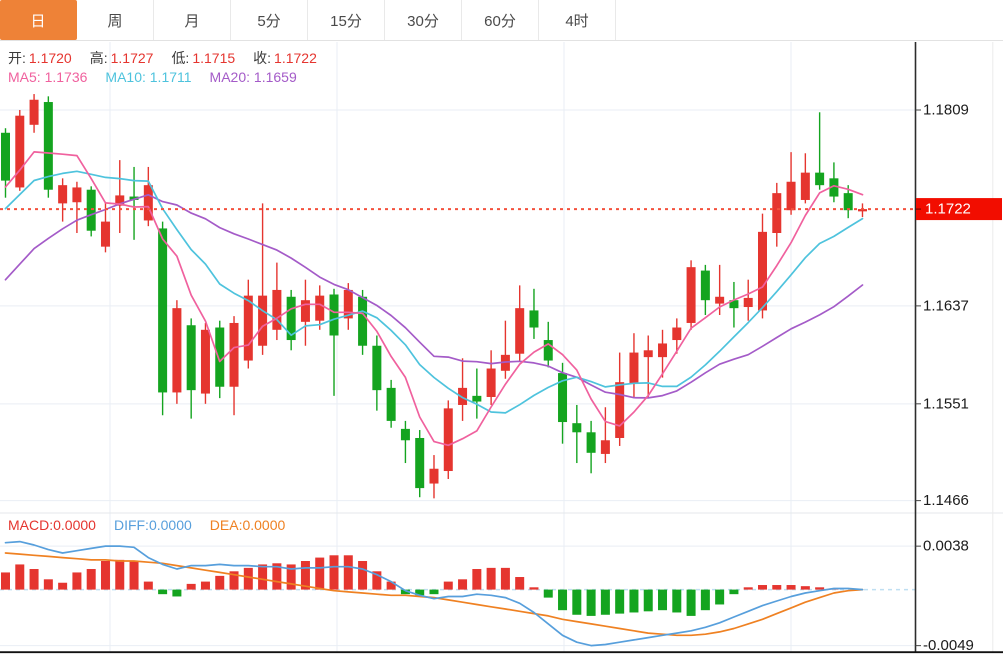 Image resolution: width=1003 pixels, height=660 pixels. I want to click on price-axis-label: 1.1809, so click(946, 110).